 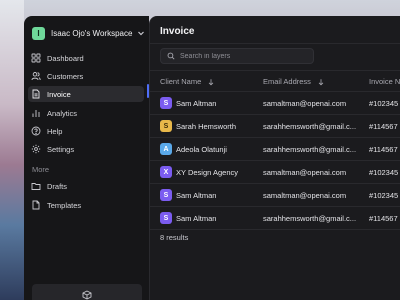 What do you see at coordinates (86, 58) in the screenshot?
I see `sidebar-item-dashboard: Dashboard` at bounding box center [86, 58].